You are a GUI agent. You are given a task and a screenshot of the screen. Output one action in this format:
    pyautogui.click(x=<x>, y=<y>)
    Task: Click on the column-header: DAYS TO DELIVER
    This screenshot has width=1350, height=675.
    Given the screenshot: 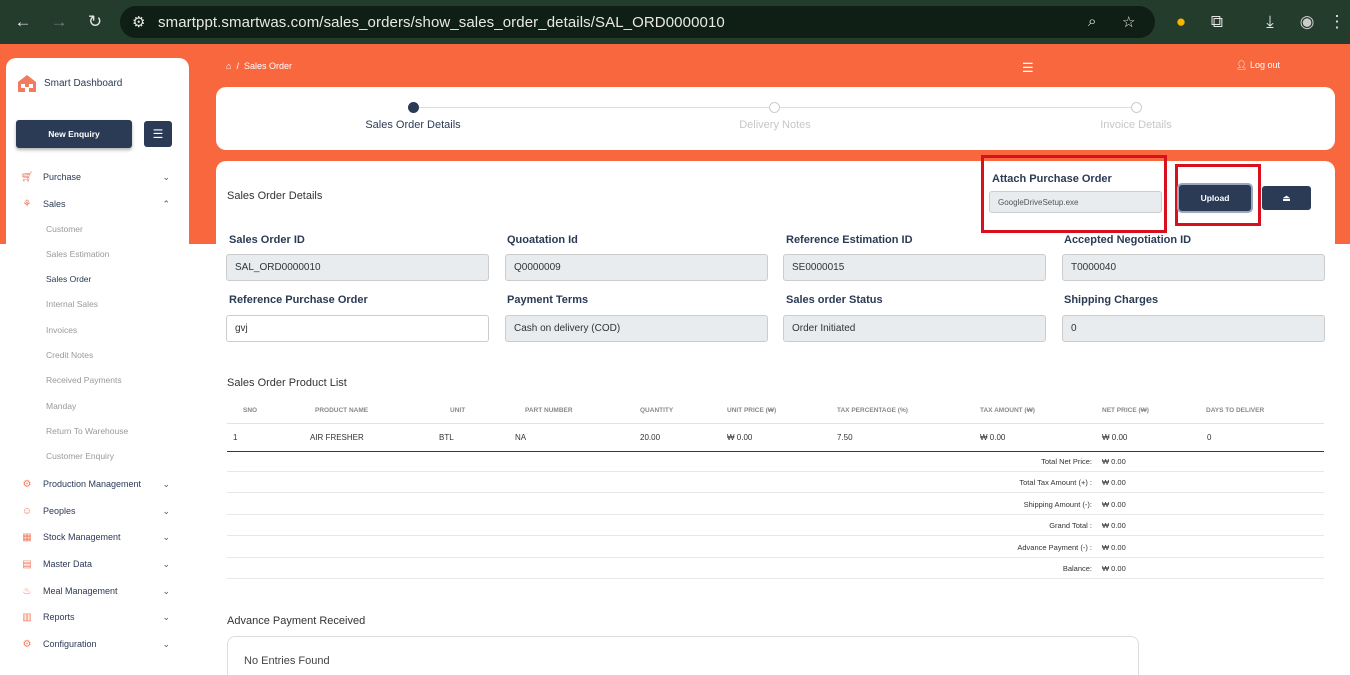 What is the action you would take?
    pyautogui.click(x=1235, y=410)
    